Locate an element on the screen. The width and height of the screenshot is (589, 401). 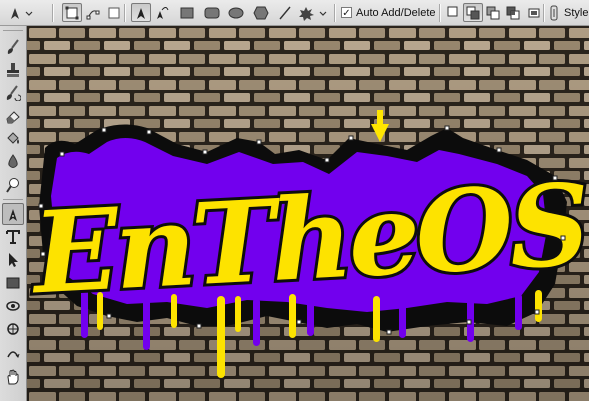
rounded-rectangle-button is located at coordinates (212, 12).